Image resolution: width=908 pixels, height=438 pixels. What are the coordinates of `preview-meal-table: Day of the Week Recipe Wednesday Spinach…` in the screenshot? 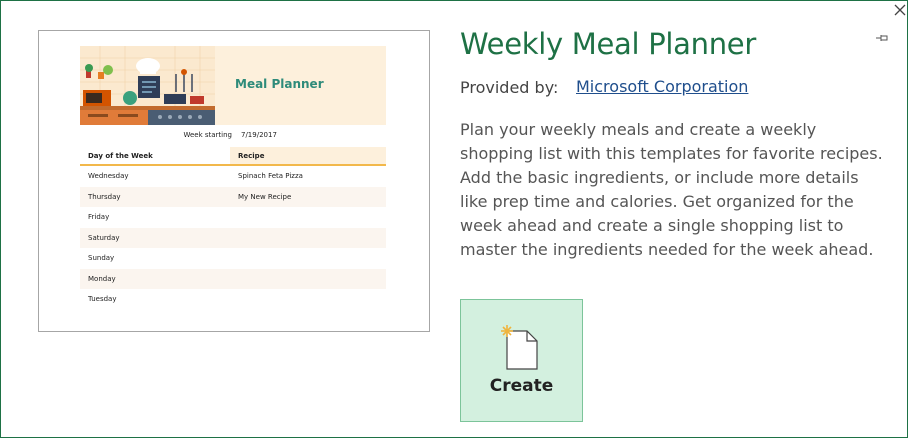 It's located at (233, 228).